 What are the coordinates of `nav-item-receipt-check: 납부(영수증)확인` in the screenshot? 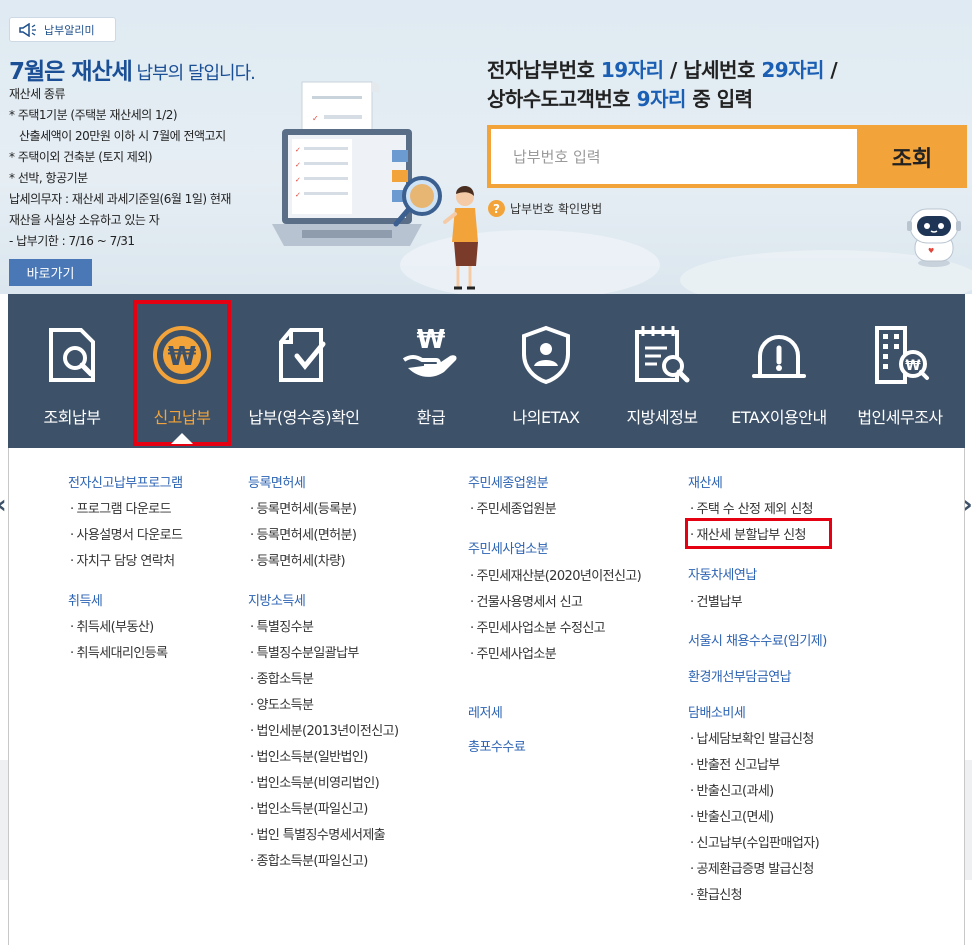 It's located at (304, 371).